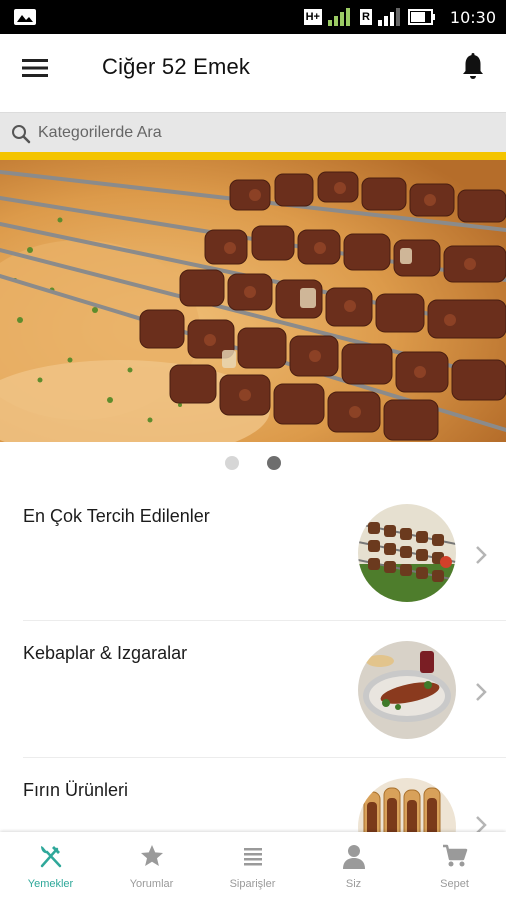 This screenshot has height=900, width=506. Describe the element at coordinates (253, 17) in the screenshot. I see `status-bar: H+ R 10:30` at that location.